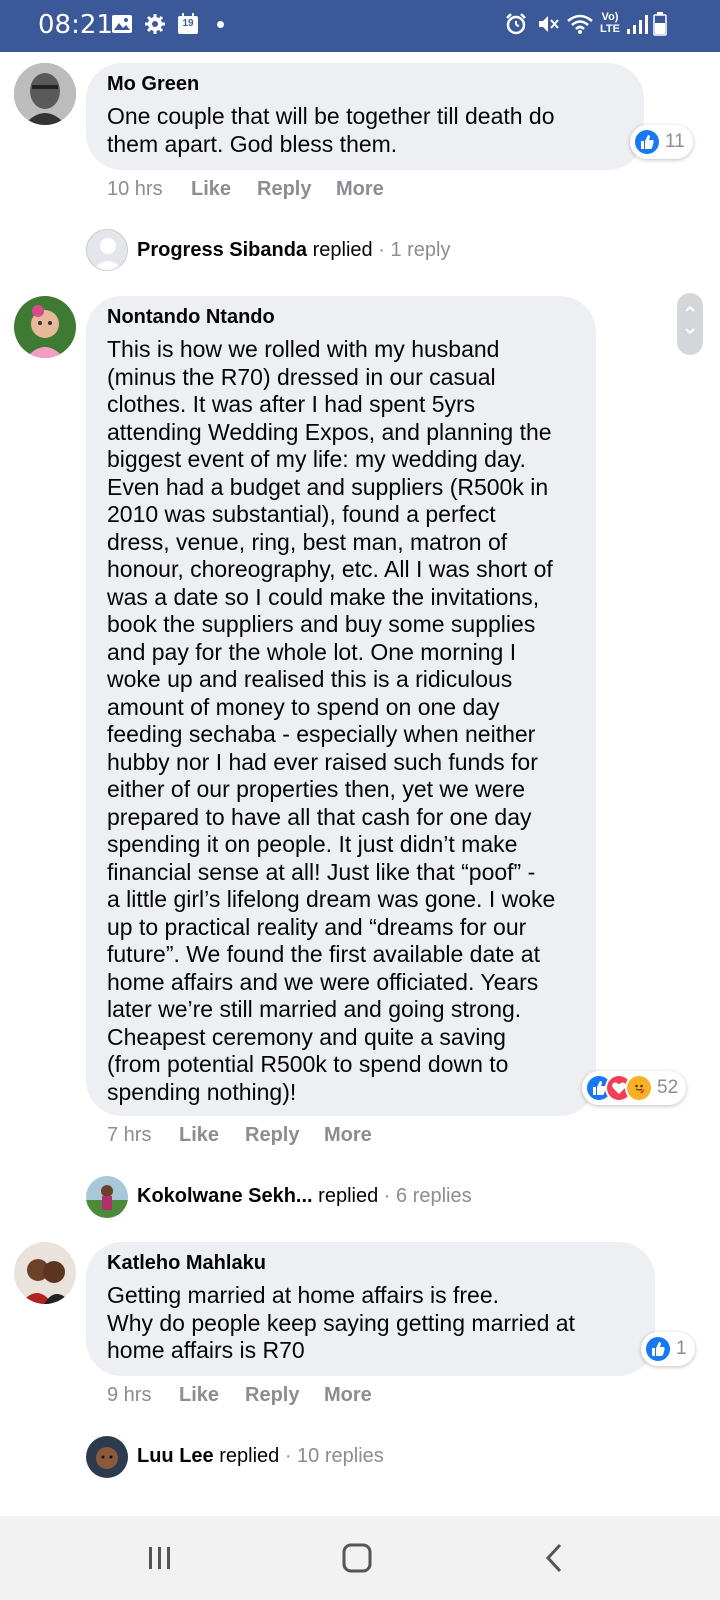  Describe the element at coordinates (580, 24) in the screenshot. I see `wifi-icon` at that location.